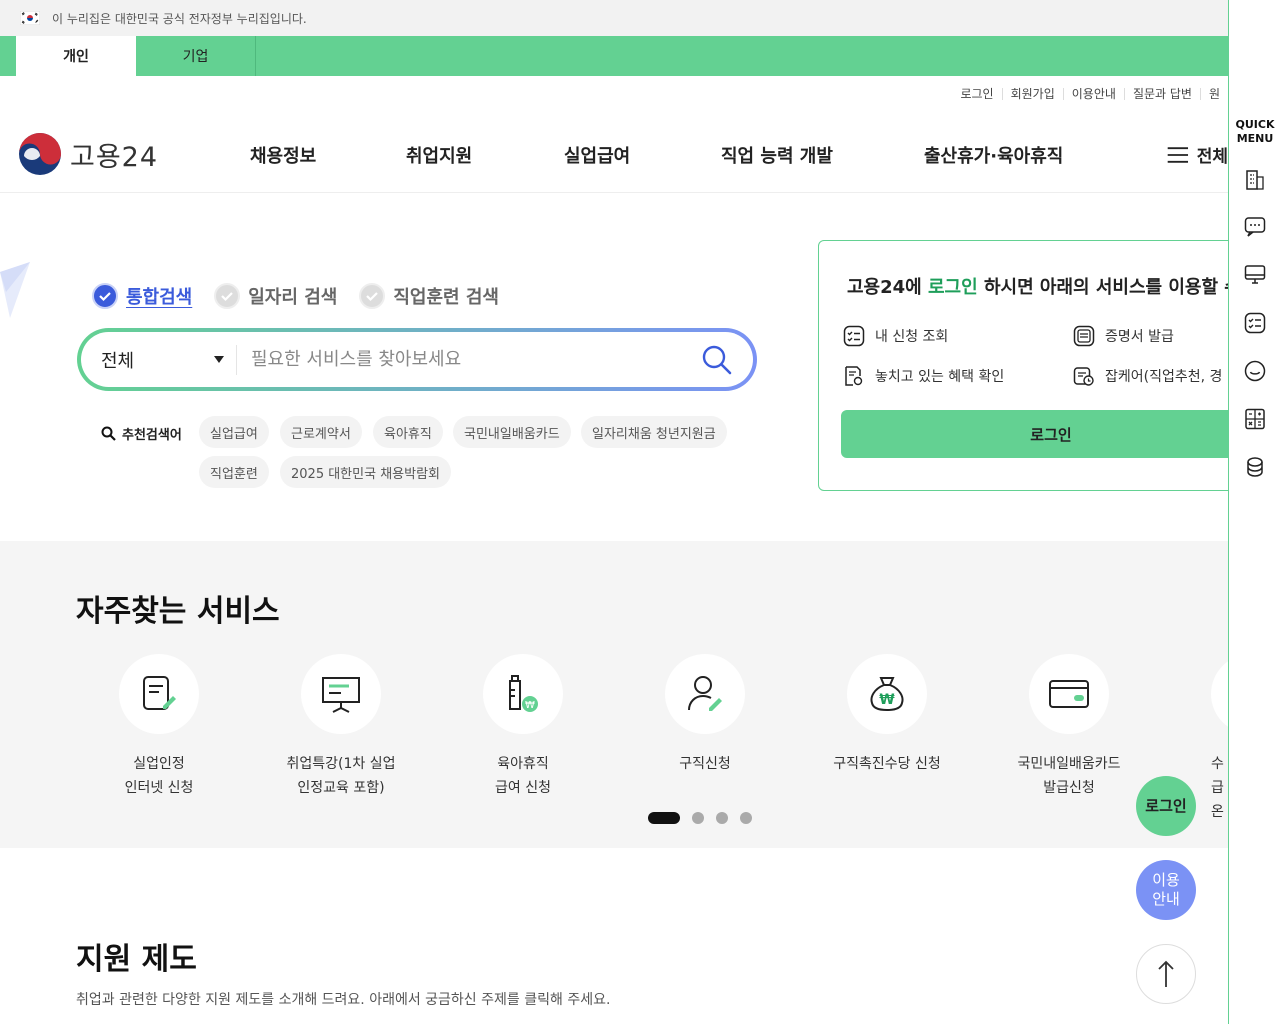 The height and width of the screenshot is (1024, 1280). I want to click on service-jobcare: 잡케어(직업추천, 경, so click(1147, 376).